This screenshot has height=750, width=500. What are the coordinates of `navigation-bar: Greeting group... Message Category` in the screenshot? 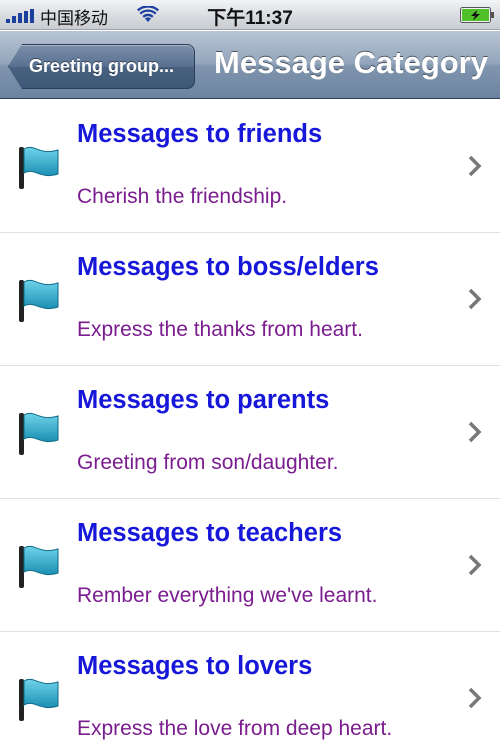 It's located at (250, 65).